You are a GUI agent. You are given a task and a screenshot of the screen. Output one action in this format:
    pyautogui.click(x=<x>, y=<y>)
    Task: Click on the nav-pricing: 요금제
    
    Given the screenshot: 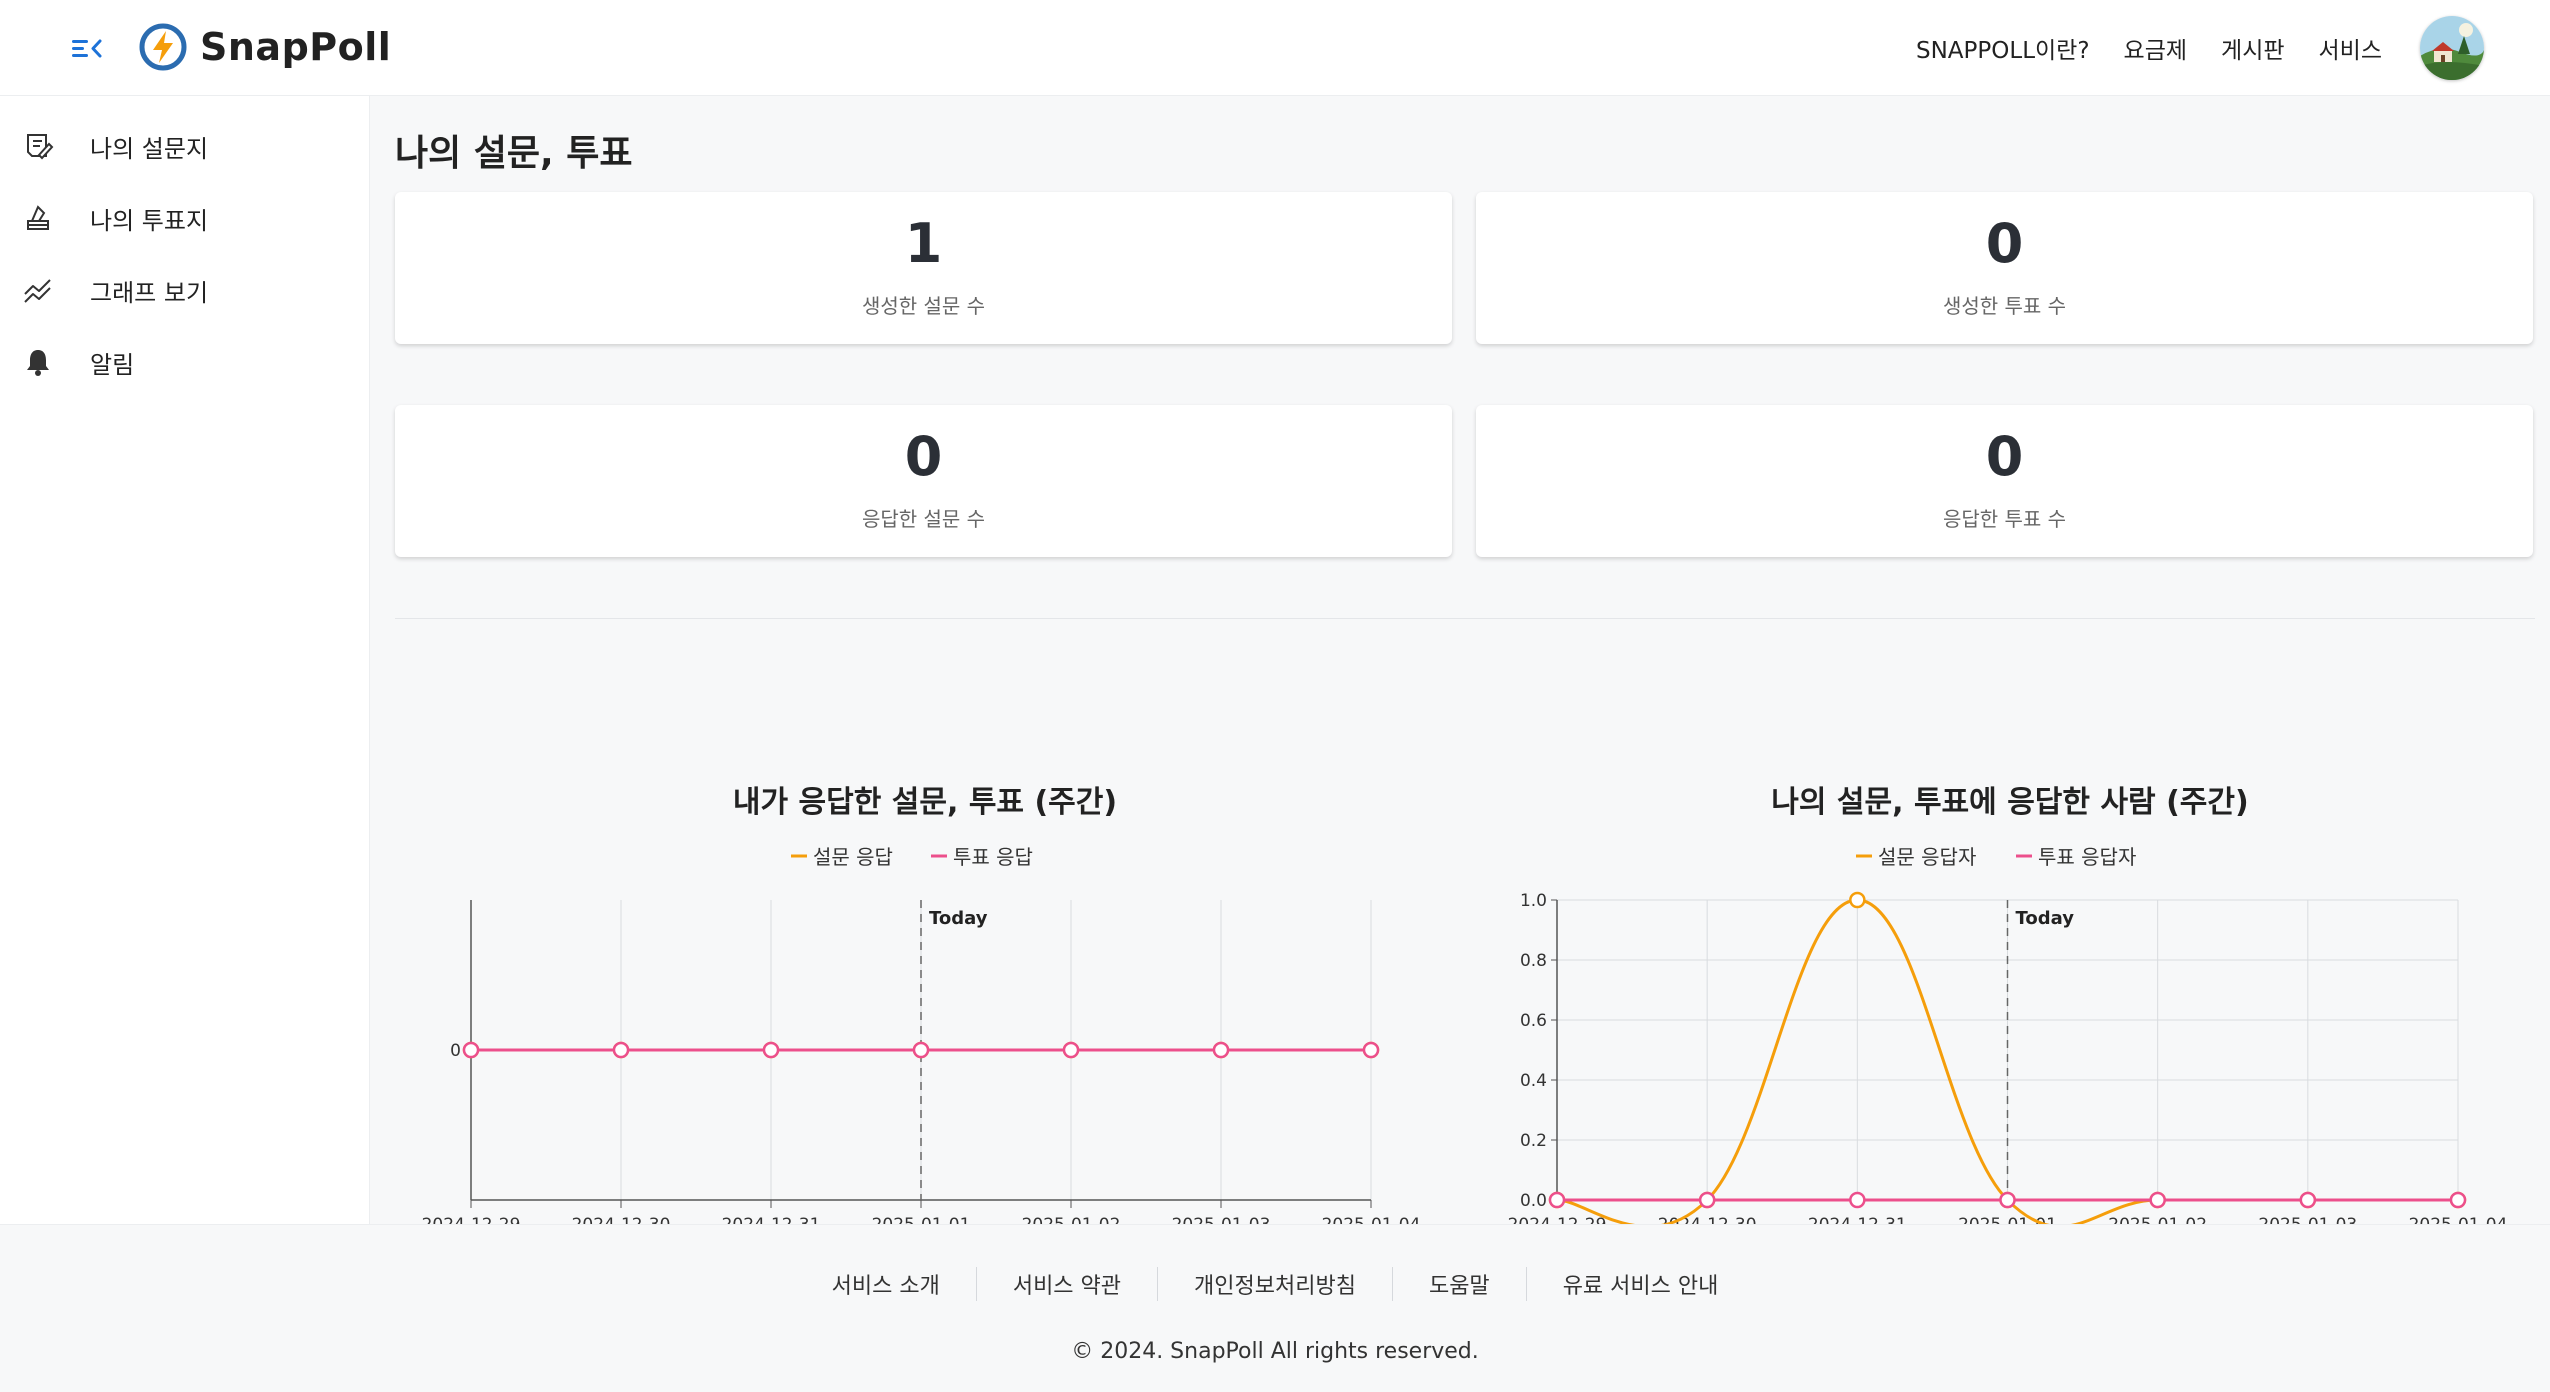 What is the action you would take?
    pyautogui.click(x=2155, y=48)
    